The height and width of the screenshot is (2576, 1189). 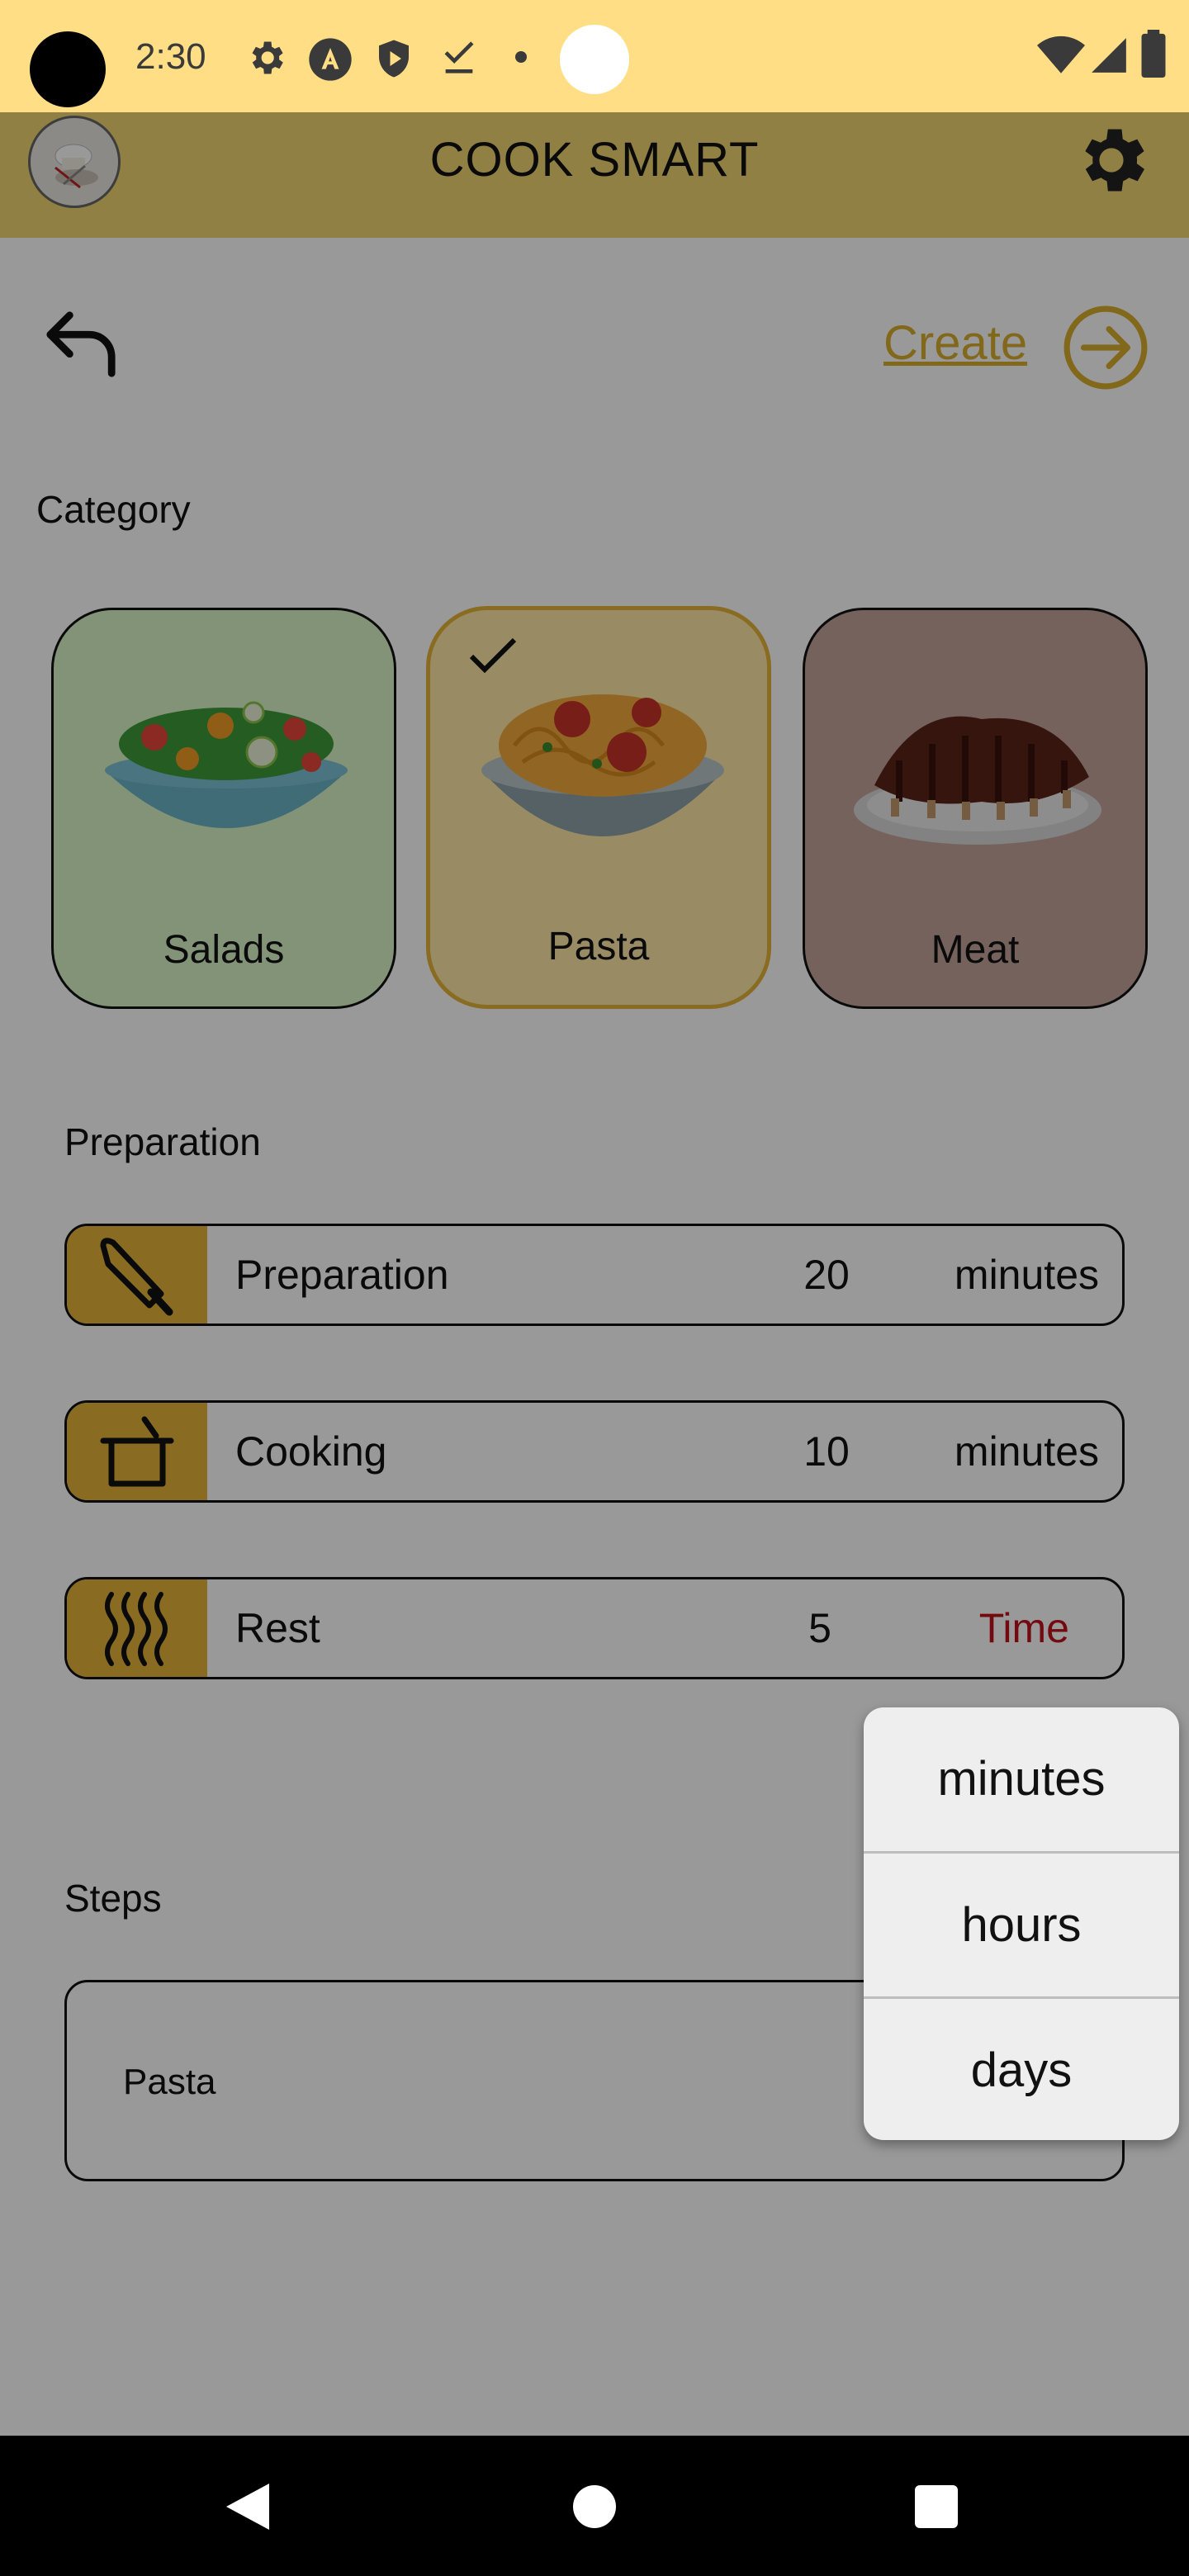 I want to click on settings-icon, so click(x=267, y=57).